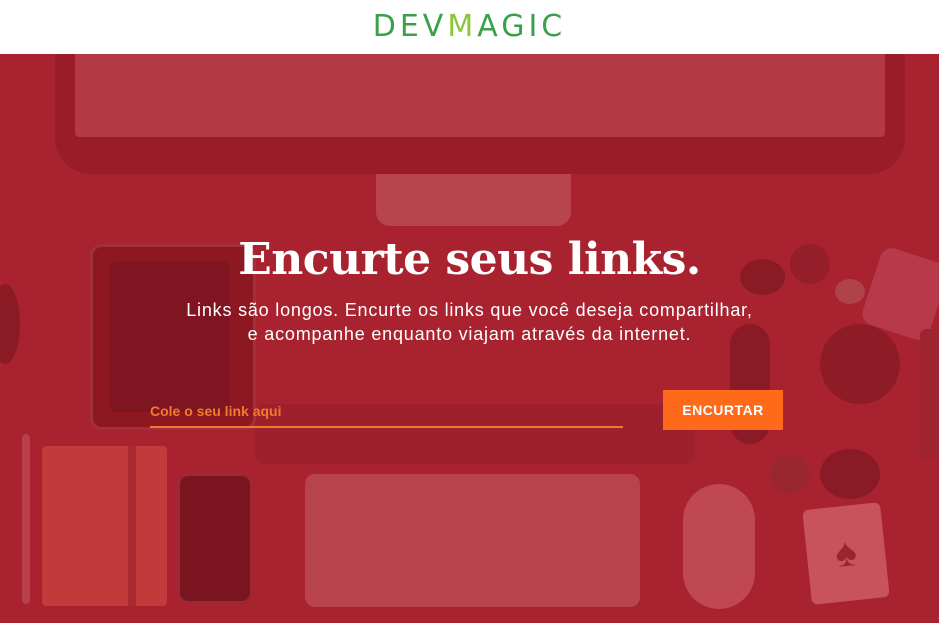 This screenshot has height=623, width=939. I want to click on logo-text-m: M, so click(462, 26).